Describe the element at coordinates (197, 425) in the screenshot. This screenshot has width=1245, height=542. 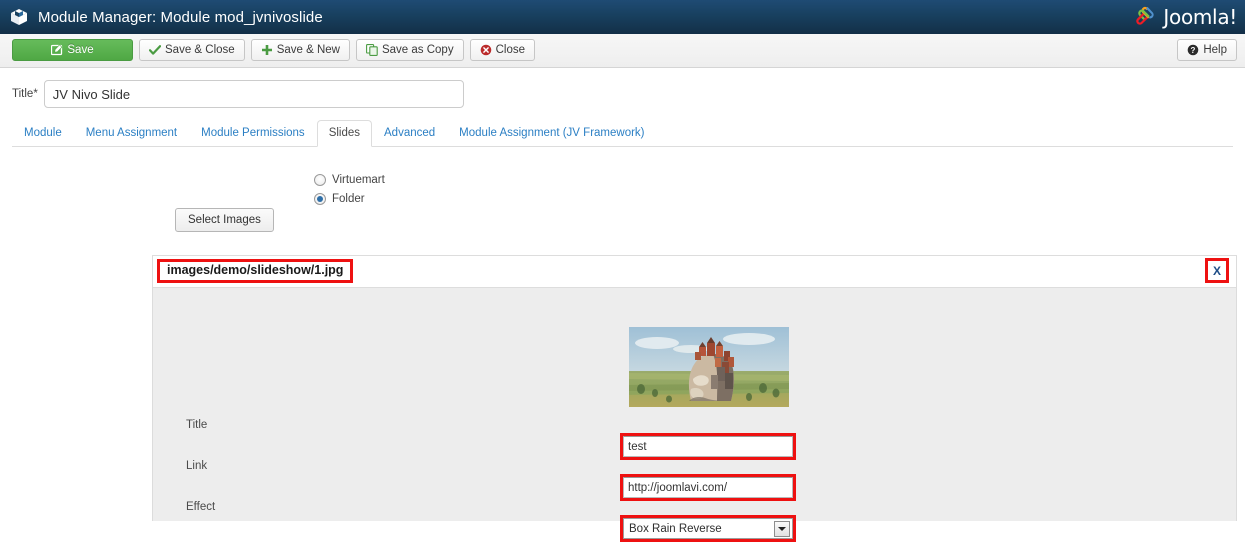
I see `slide-field-label-title: Title` at that location.